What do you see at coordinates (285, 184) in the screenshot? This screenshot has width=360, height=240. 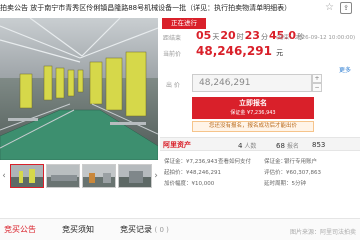 I see `period-info: 延时周期：5分钟` at bounding box center [285, 184].